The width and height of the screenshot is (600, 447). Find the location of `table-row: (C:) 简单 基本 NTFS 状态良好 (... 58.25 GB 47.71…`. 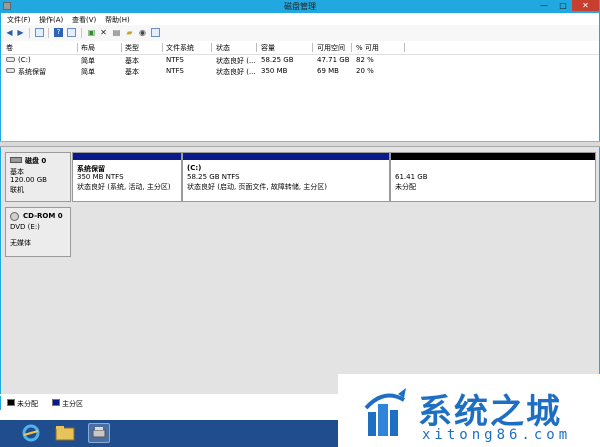

table-row: (C:) 简单 基本 NTFS 状态良好 (... 58.25 GB 47.71… is located at coordinates (300, 60).